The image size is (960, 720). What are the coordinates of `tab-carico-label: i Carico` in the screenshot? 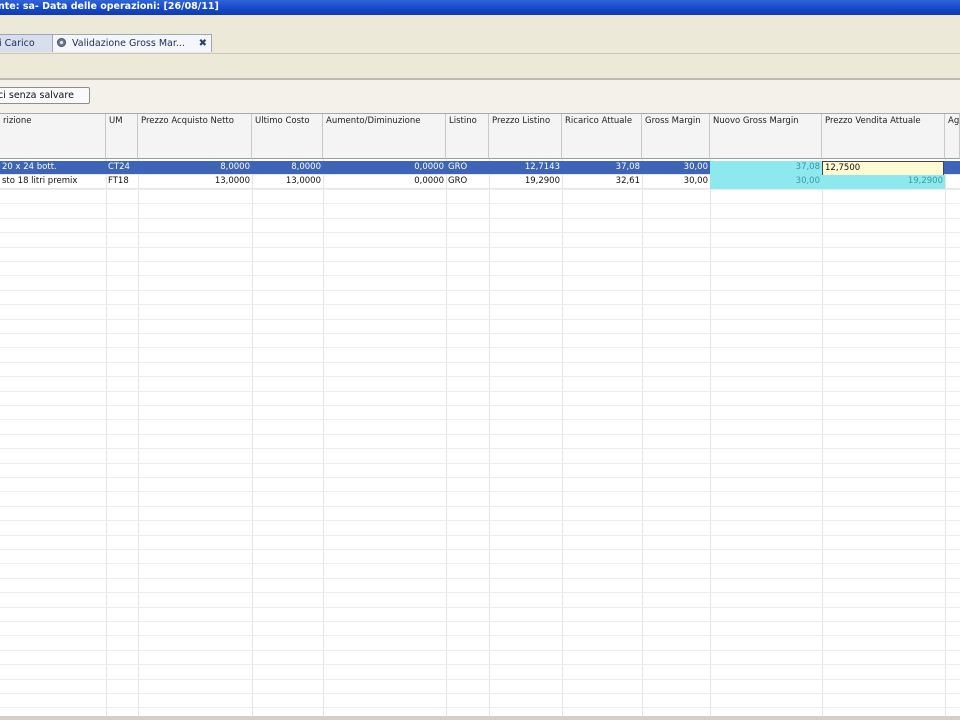 It's located at (17, 43).